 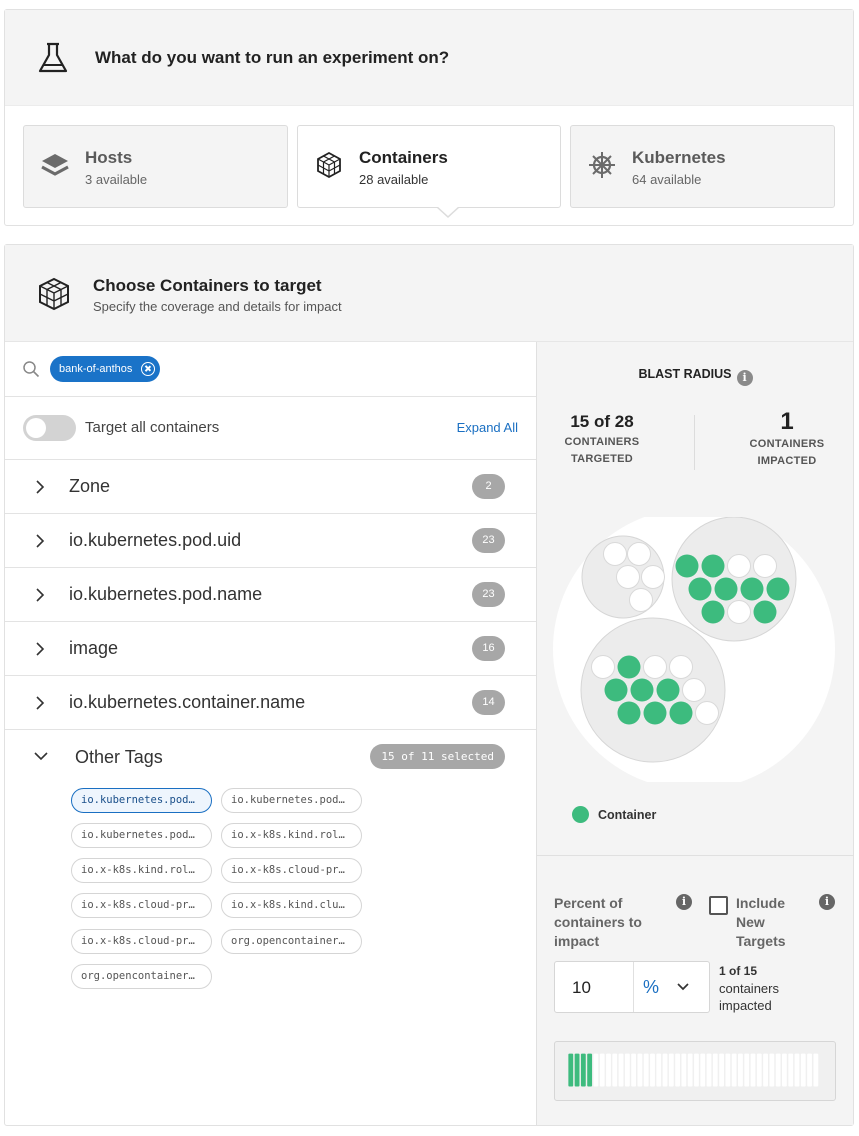 What do you see at coordinates (270, 428) in the screenshot?
I see `target-all-row: Target all containers Expand All` at bounding box center [270, 428].